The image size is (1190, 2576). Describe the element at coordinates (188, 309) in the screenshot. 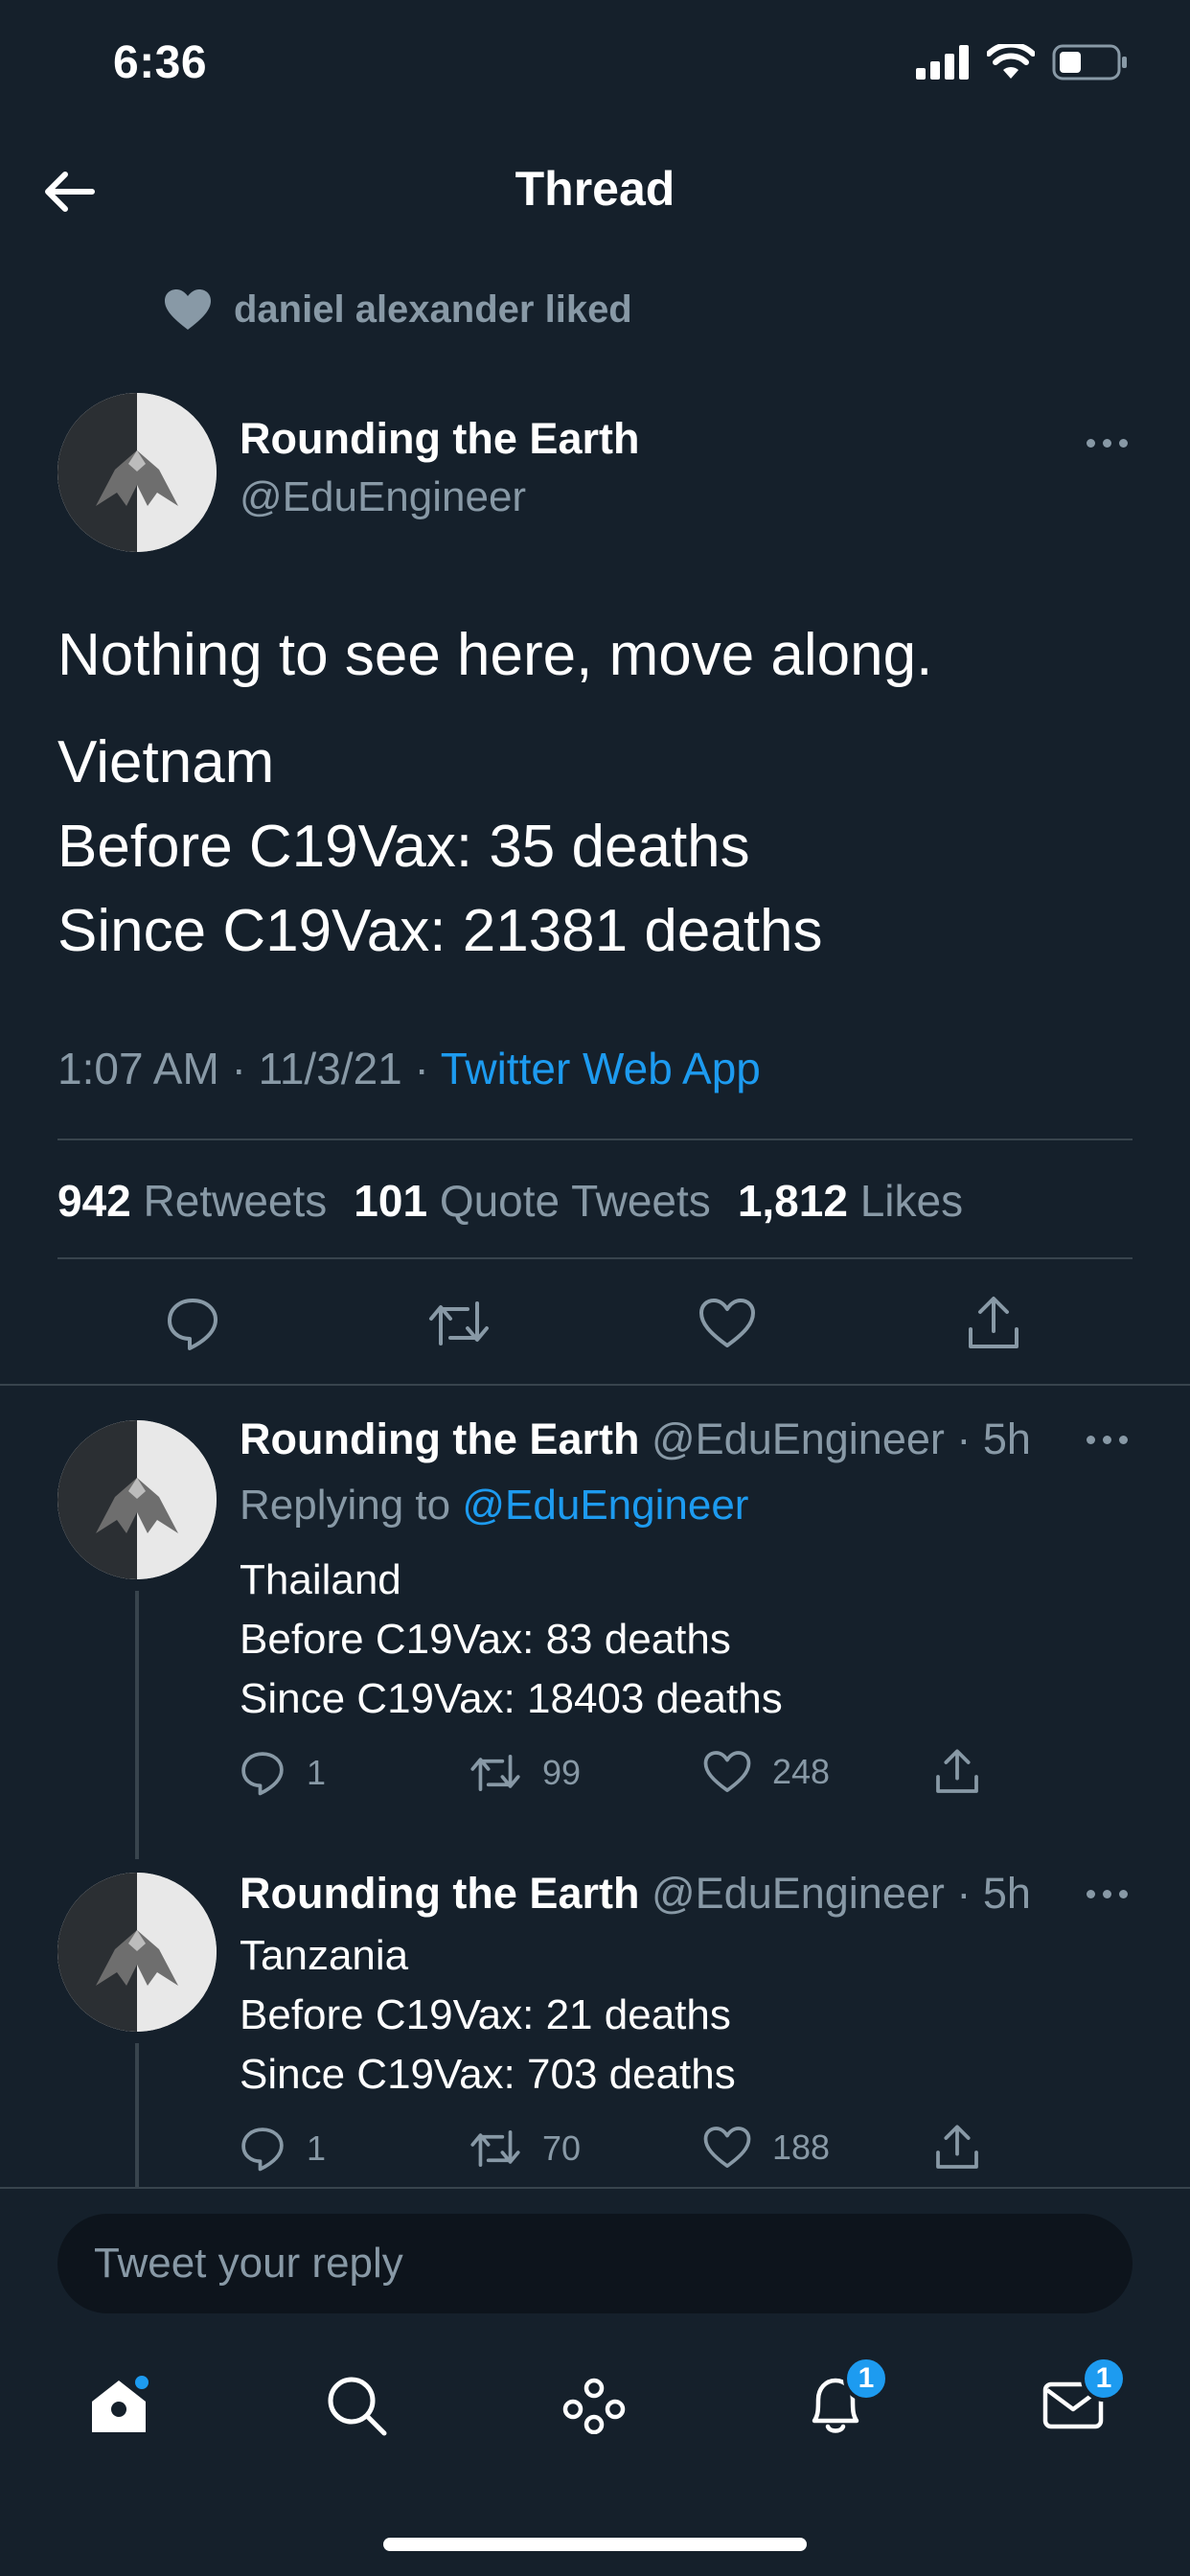

I see `heart-icon` at that location.